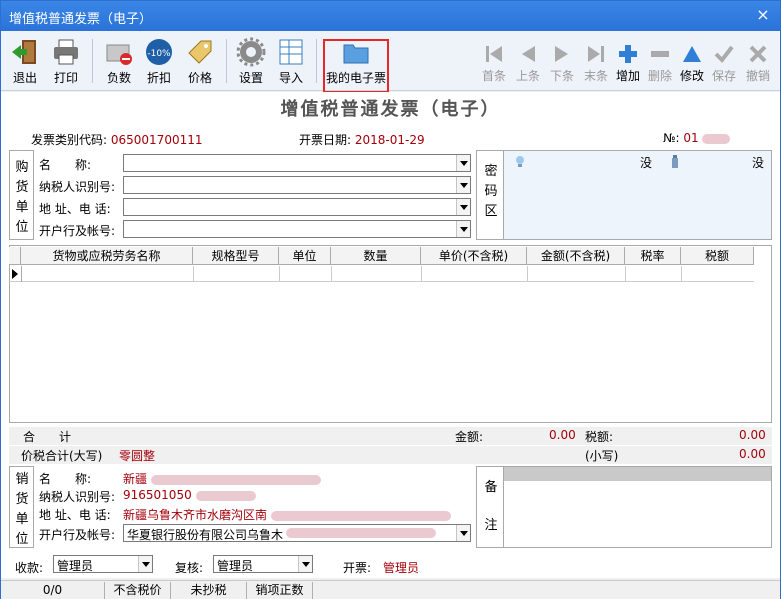 This screenshot has width=781, height=599. Describe the element at coordinates (222, 478) in the screenshot. I see `seller-name: 新疆` at that location.